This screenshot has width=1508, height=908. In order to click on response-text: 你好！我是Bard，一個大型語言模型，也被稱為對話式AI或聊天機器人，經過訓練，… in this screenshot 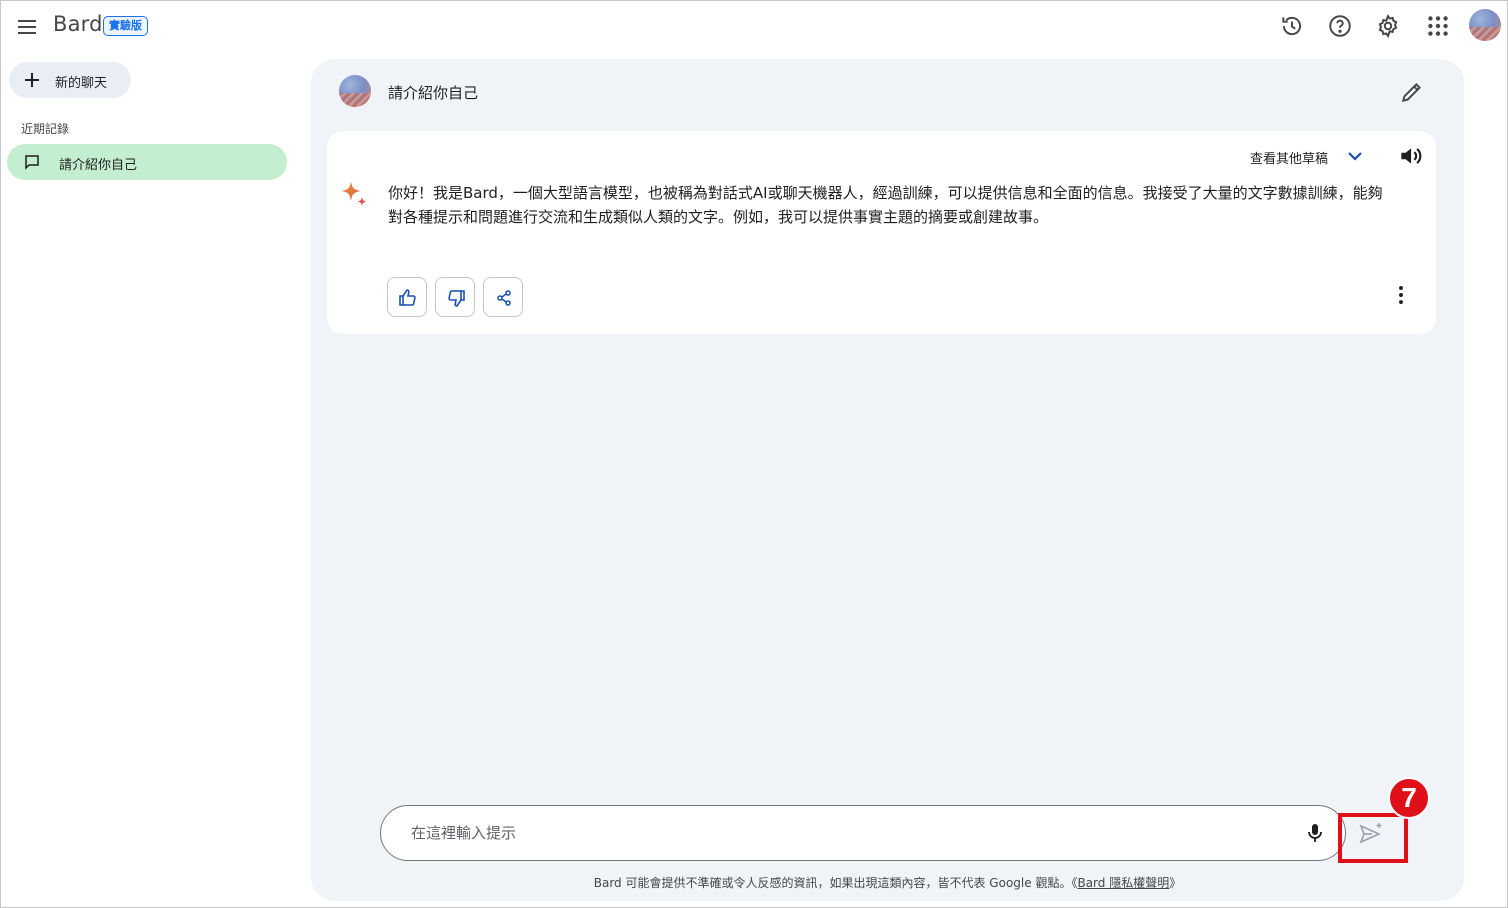, I will do `click(885, 205)`.